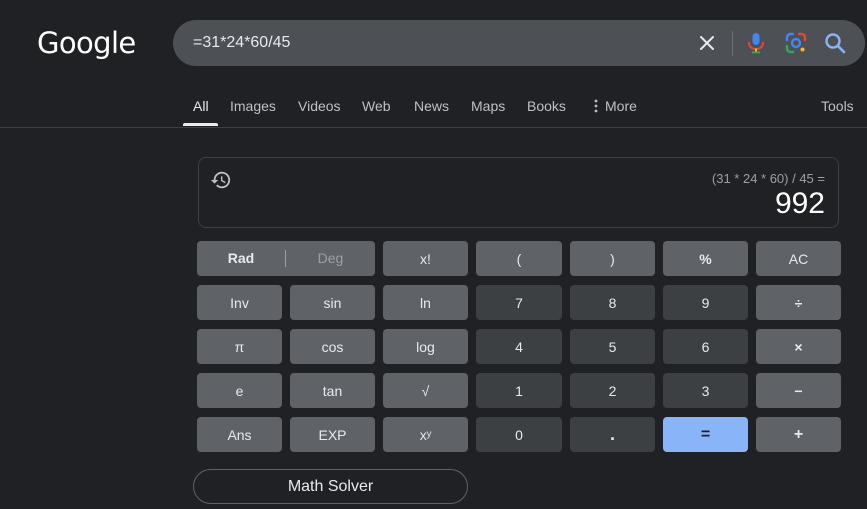 This screenshot has width=867, height=509. Describe the element at coordinates (705, 258) in the screenshot. I see `percent-button: %` at that location.